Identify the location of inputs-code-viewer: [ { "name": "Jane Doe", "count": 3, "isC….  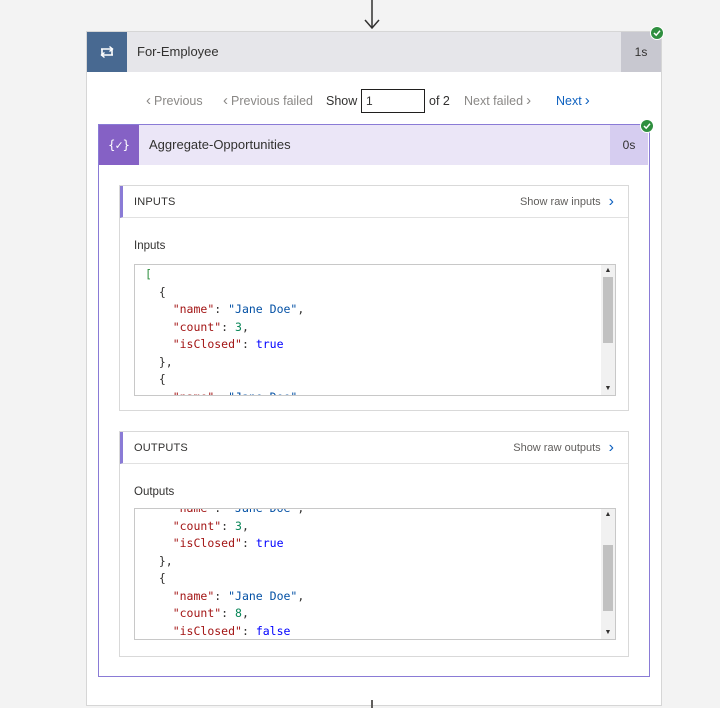
(375, 330).